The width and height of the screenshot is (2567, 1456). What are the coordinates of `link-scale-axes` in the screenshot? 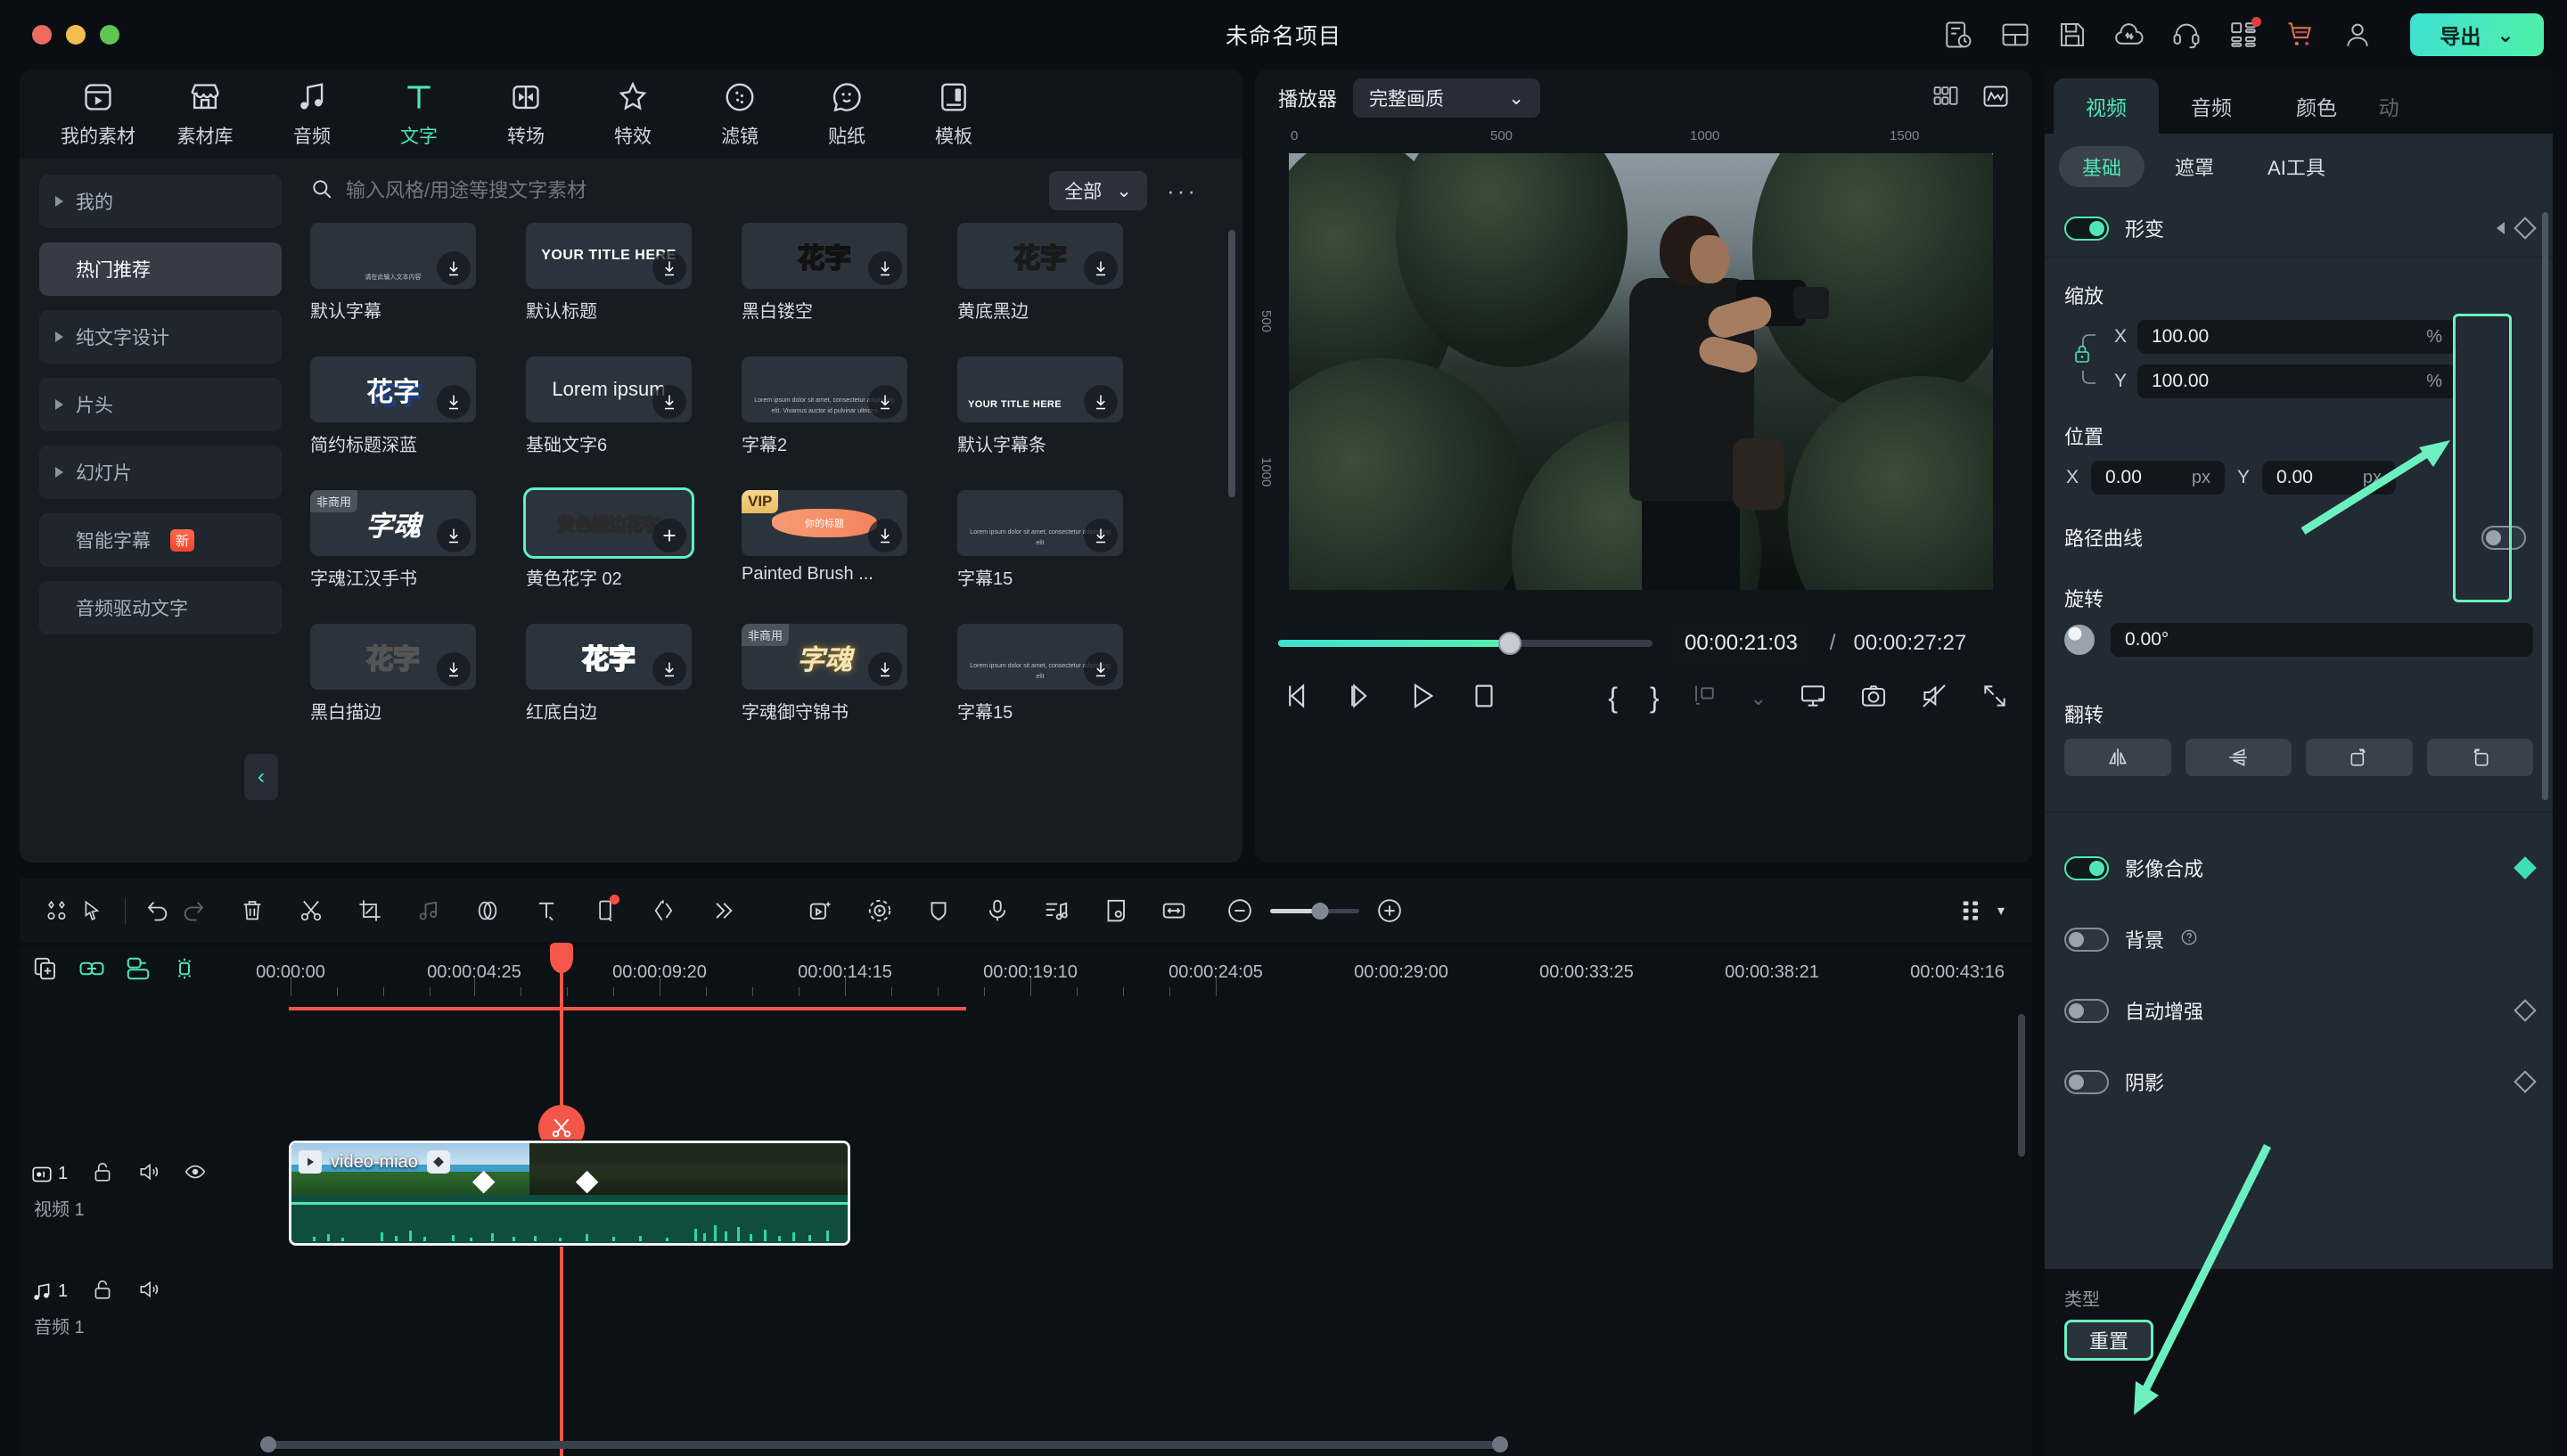 It's located at (2083, 359).